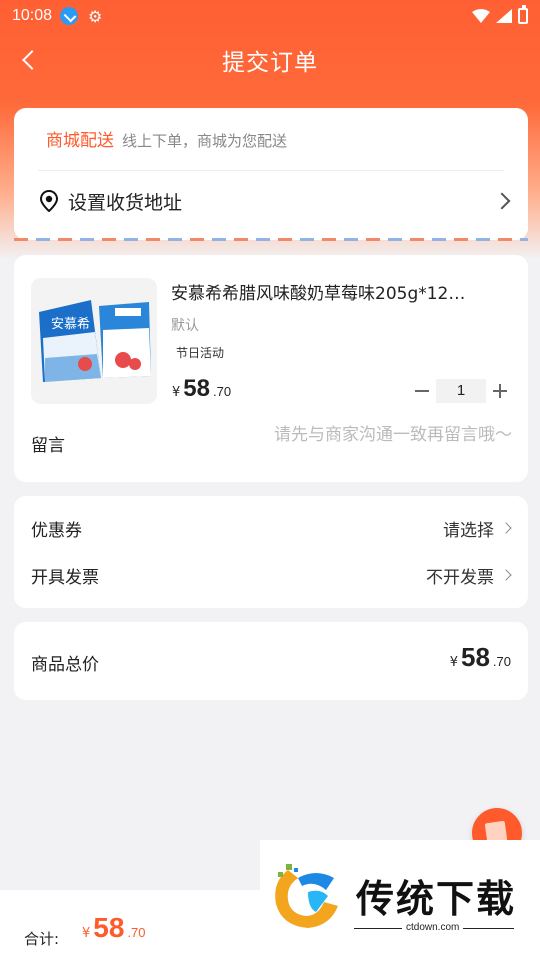 The image size is (540, 960). Describe the element at coordinates (362, 435) in the screenshot. I see `message-input` at that location.